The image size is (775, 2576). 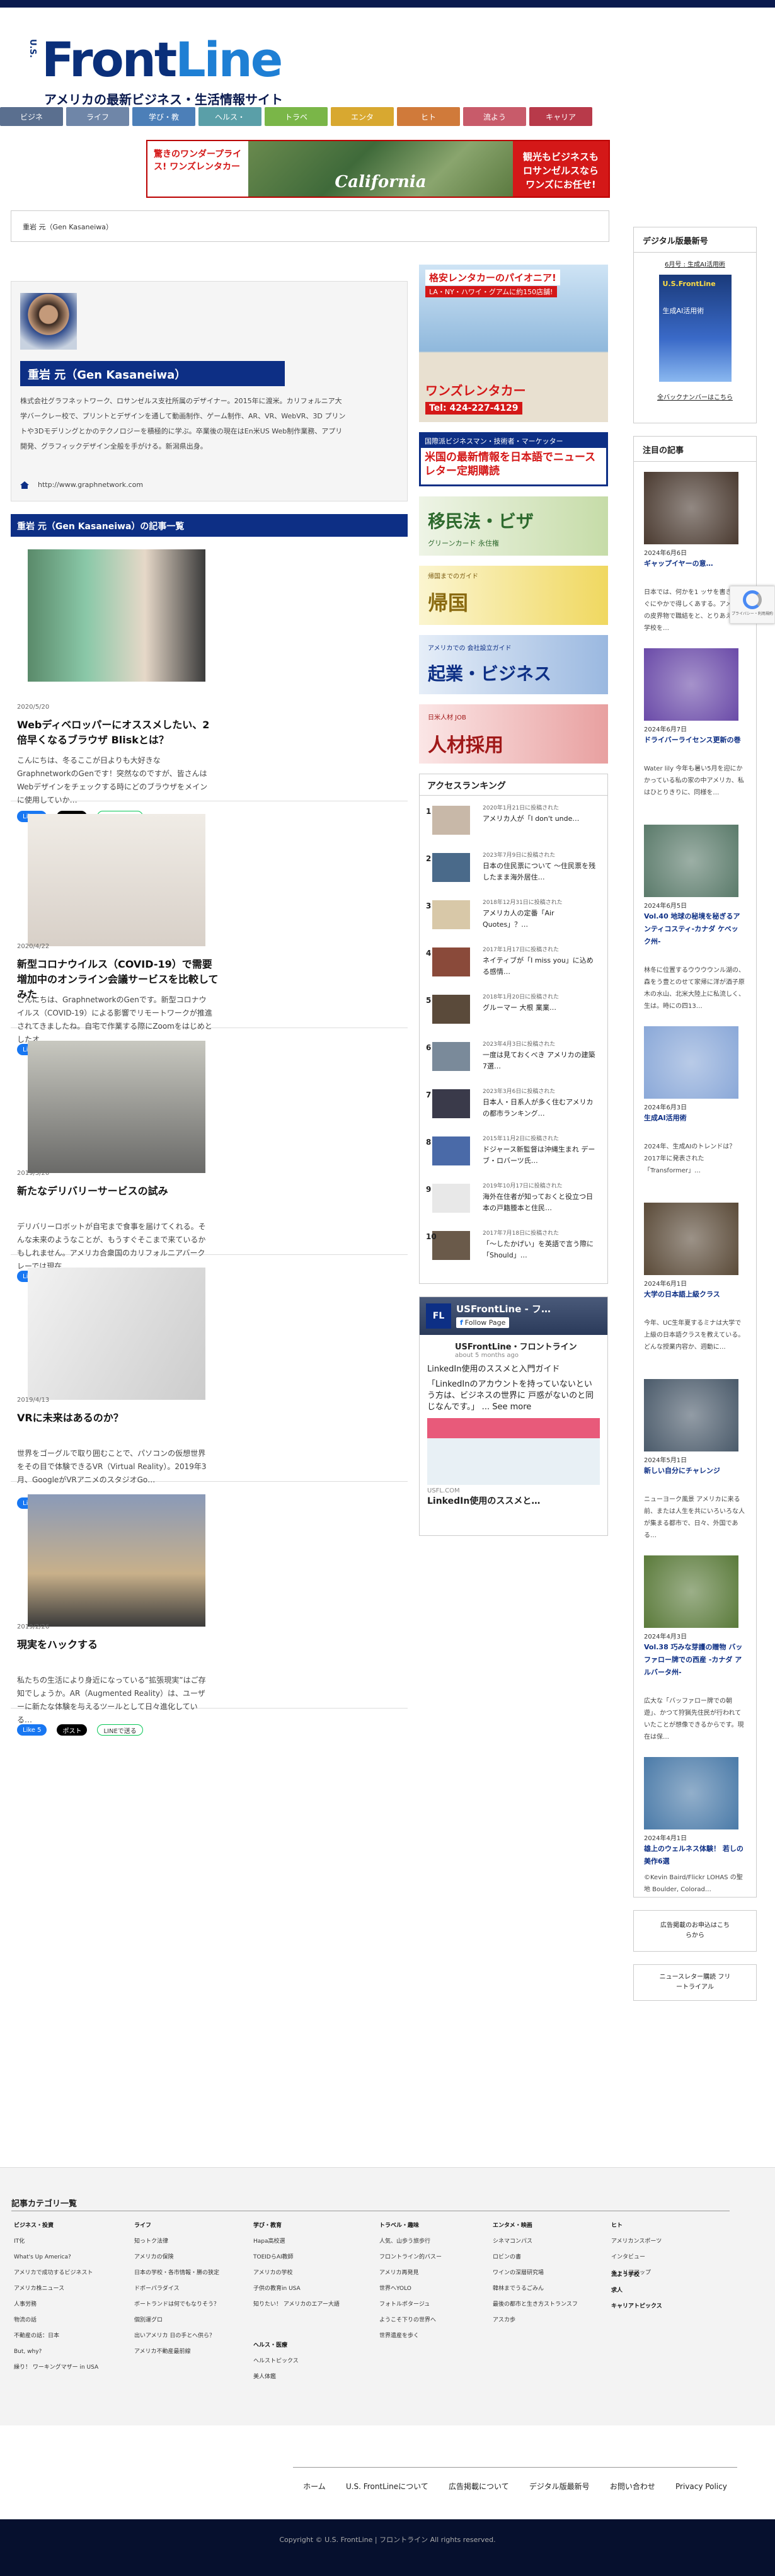 What do you see at coordinates (695, 1982) in the screenshot?
I see `newsletter-link: ニュースレター購読 フリートライアル` at bounding box center [695, 1982].